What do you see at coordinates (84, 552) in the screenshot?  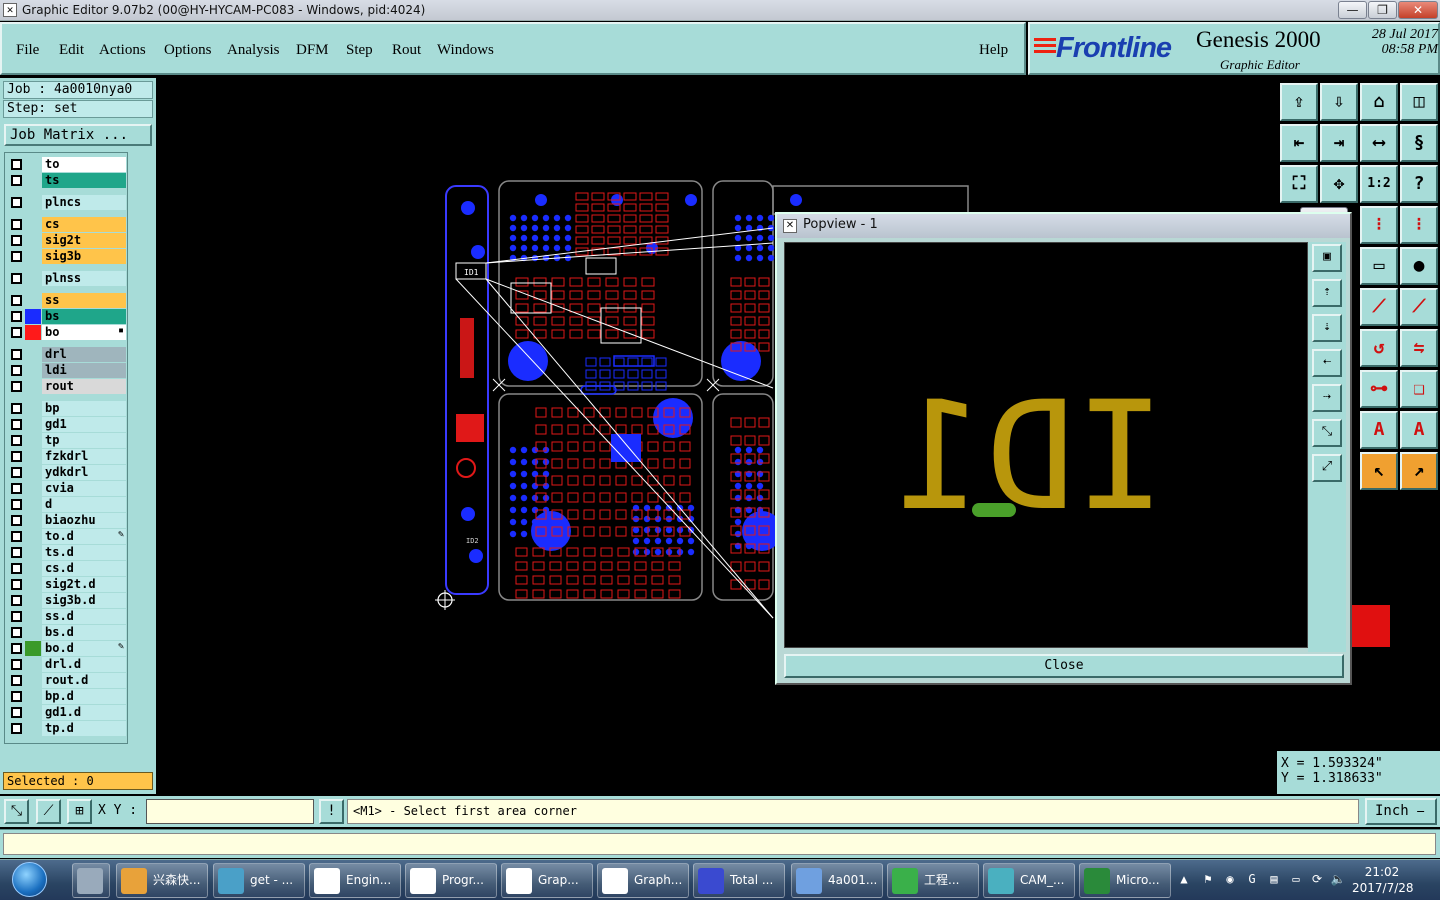 I see `layer-name: ts.d` at bounding box center [84, 552].